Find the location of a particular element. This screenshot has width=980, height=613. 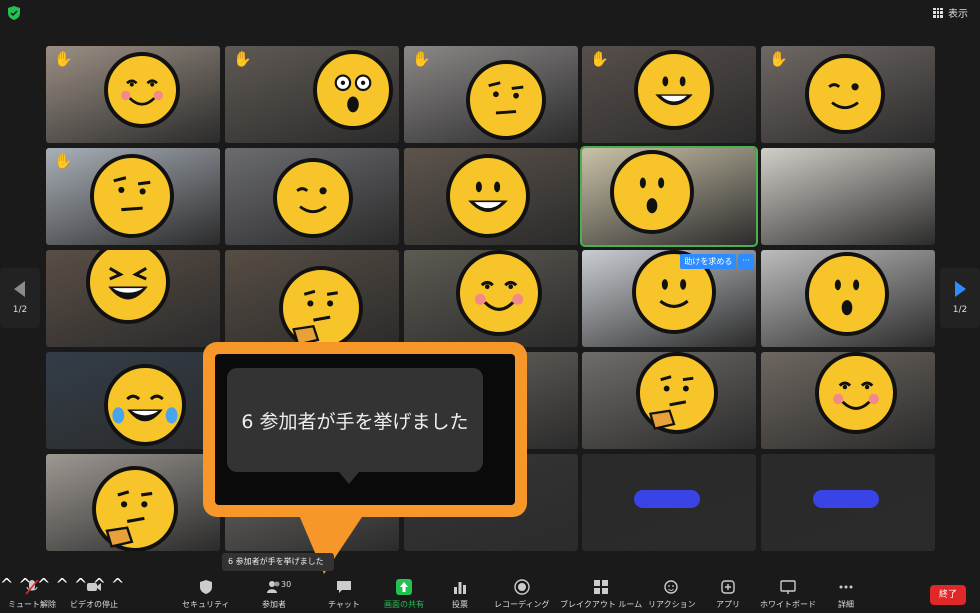

ask-for-help-label: 助けを求める is located at coordinates (708, 261).